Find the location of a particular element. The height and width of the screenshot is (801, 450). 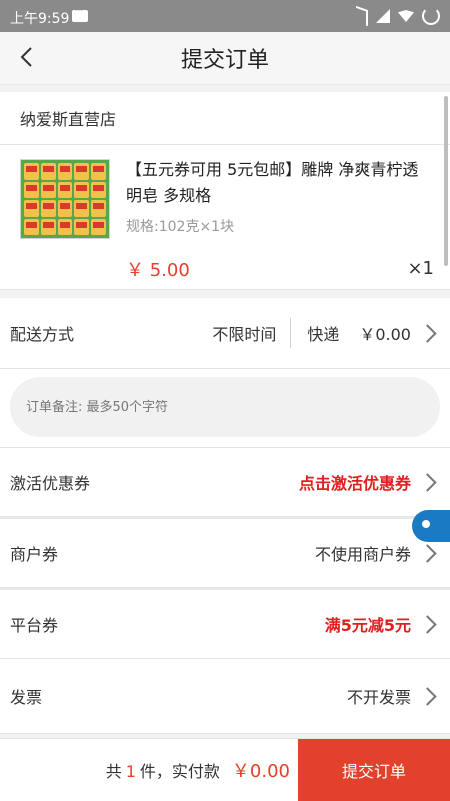

invoice-value: 不开发票 is located at coordinates (378, 697).